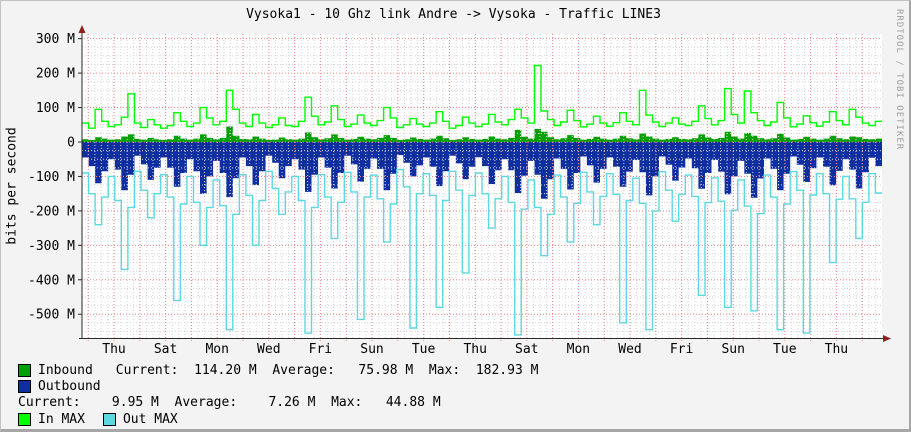  What do you see at coordinates (65, 370) in the screenshot?
I see `inbound-label: Inbound` at bounding box center [65, 370].